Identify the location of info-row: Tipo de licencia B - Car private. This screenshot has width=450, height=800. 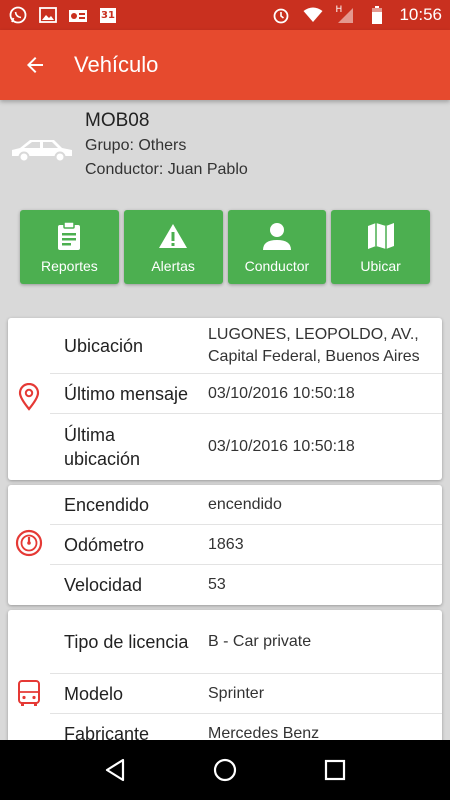
(246, 642).